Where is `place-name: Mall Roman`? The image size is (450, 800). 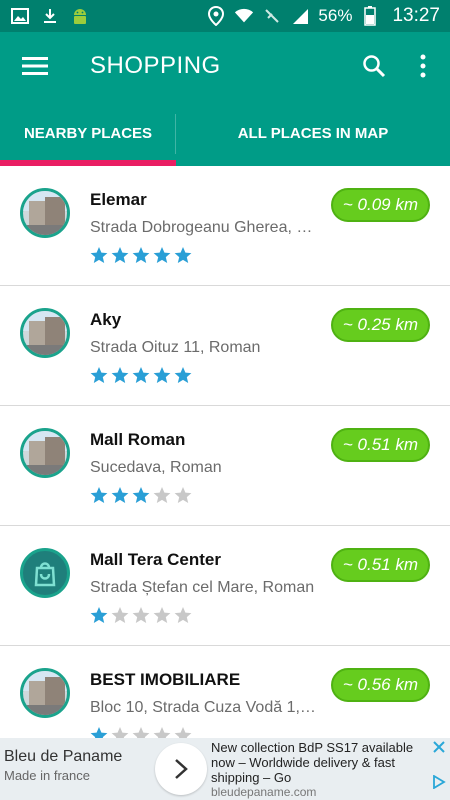 place-name: Mall Roman is located at coordinates (138, 439).